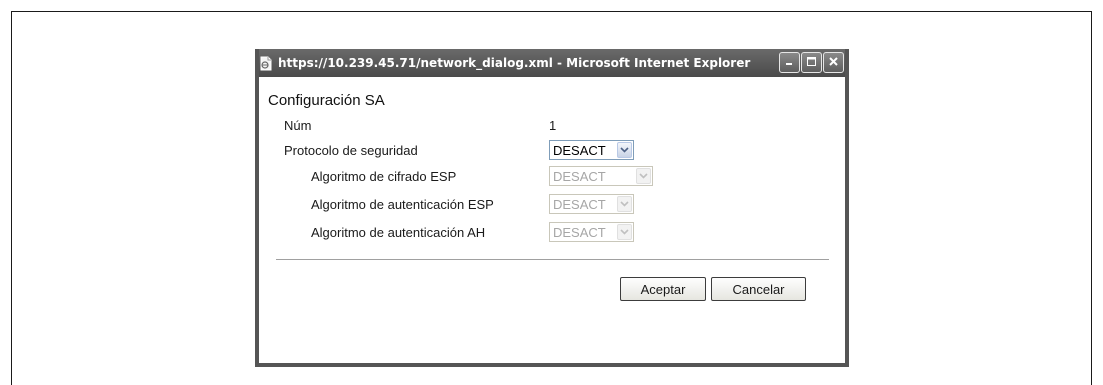 This screenshot has height=385, width=1103. Describe the element at coordinates (663, 289) in the screenshot. I see `accept-button: Aceptar` at that location.